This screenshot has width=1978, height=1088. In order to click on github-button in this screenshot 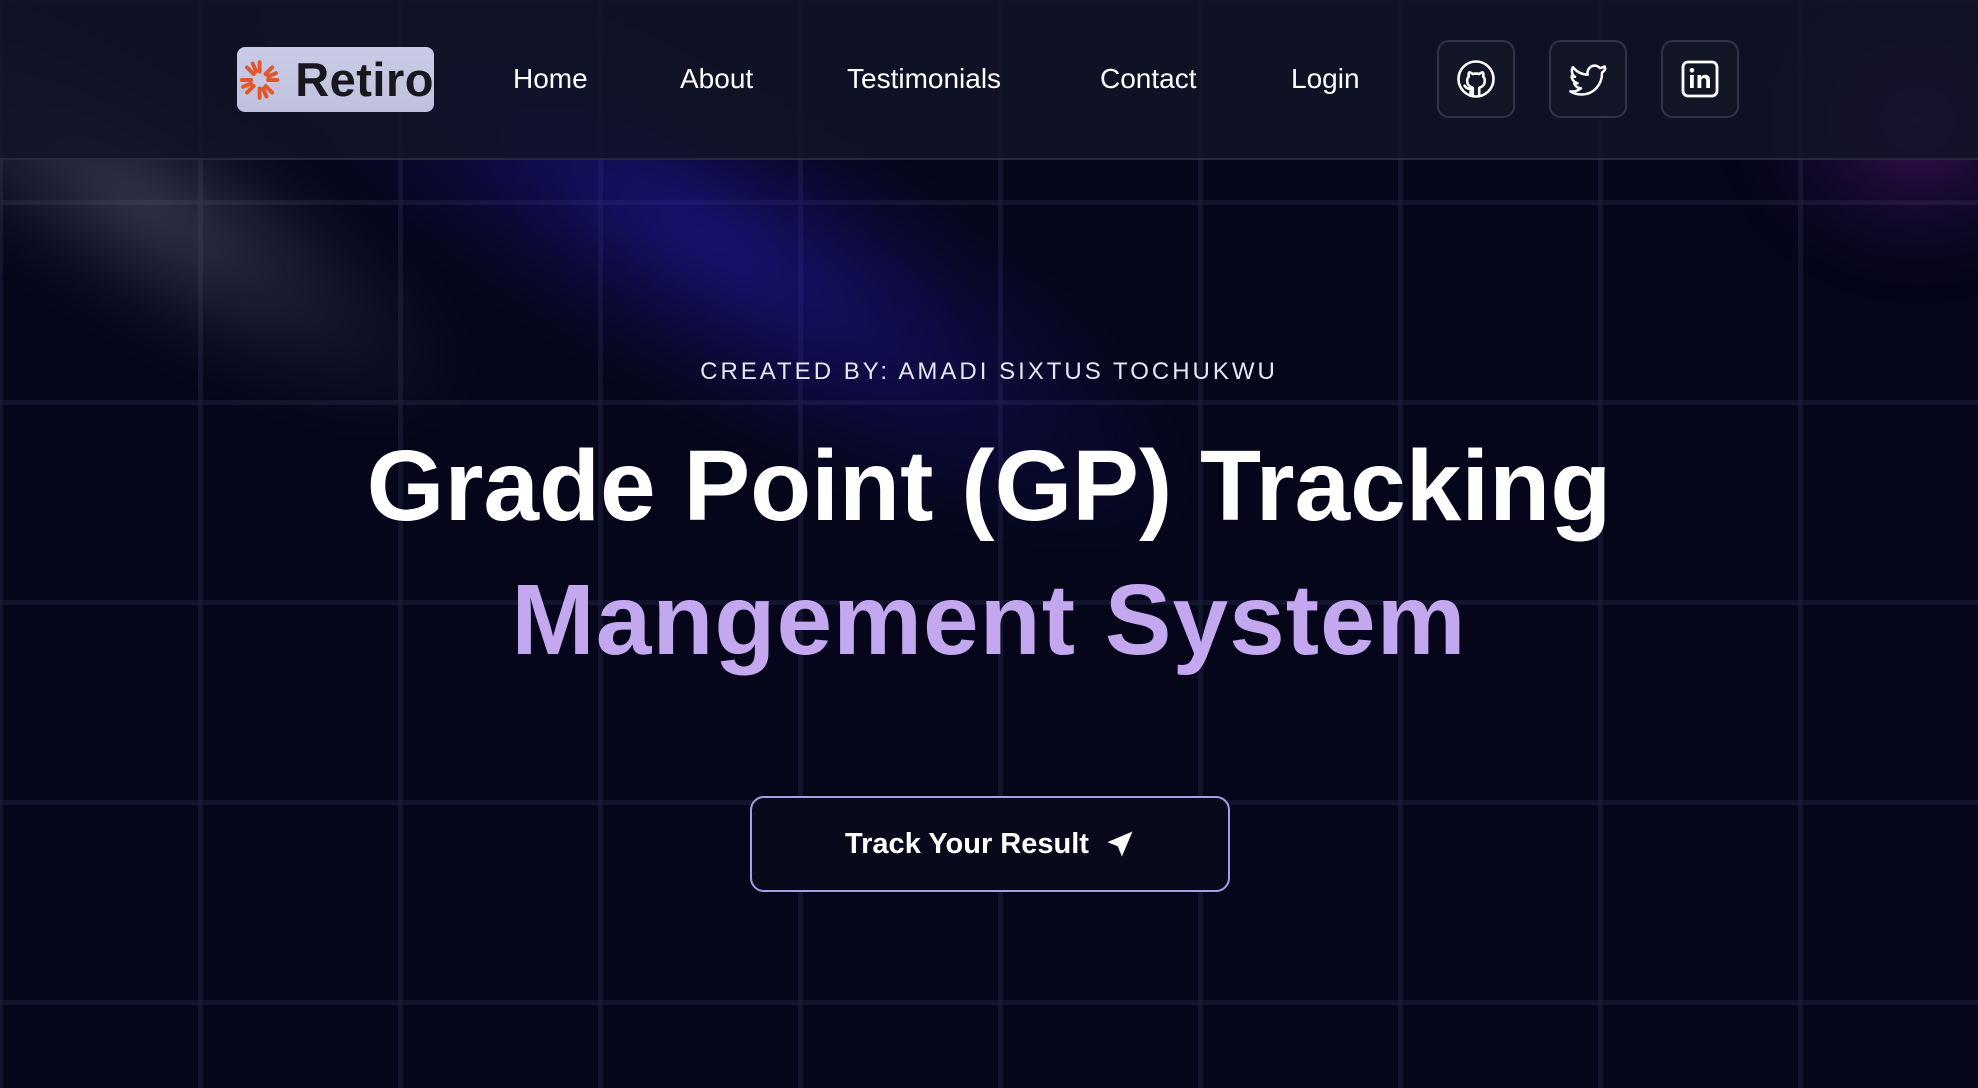, I will do `click(1476, 79)`.